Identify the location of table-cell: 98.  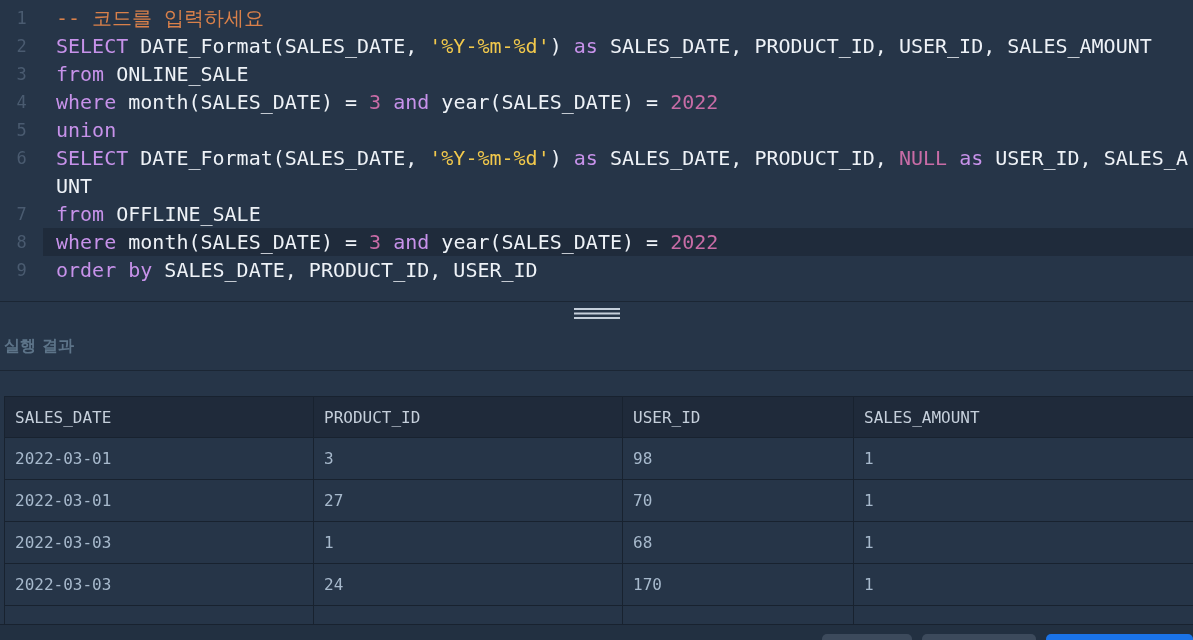
(738, 459).